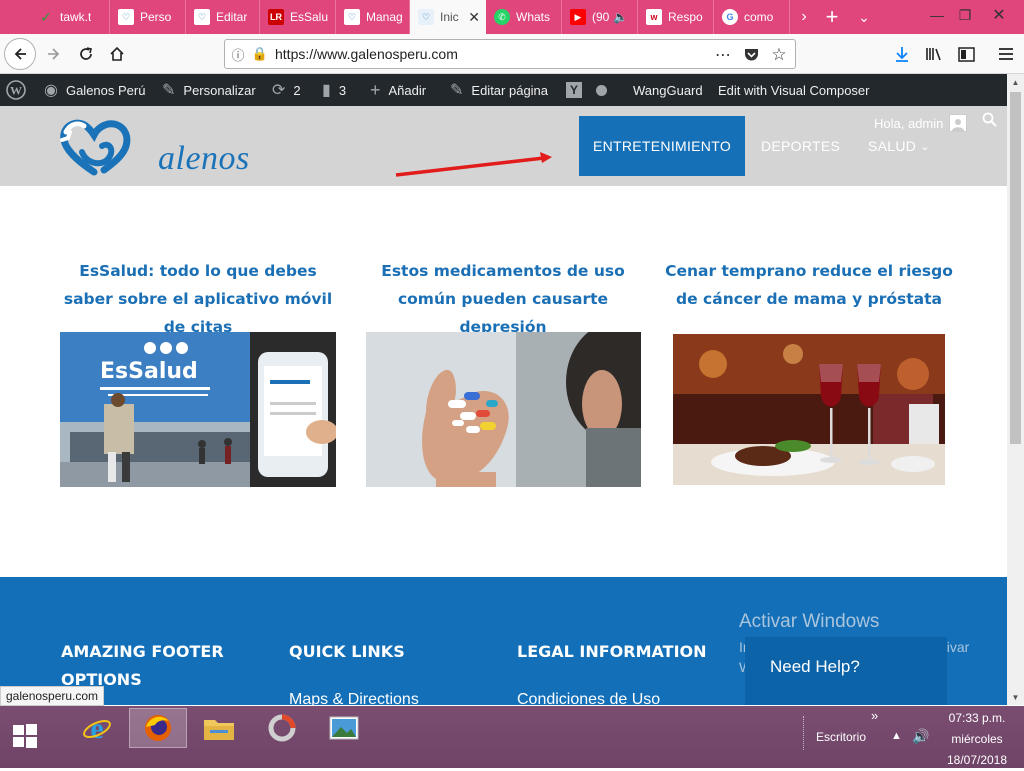 This screenshot has height=771, width=1024. Describe the element at coordinates (902, 54) in the screenshot. I see `downloads-button` at that location.